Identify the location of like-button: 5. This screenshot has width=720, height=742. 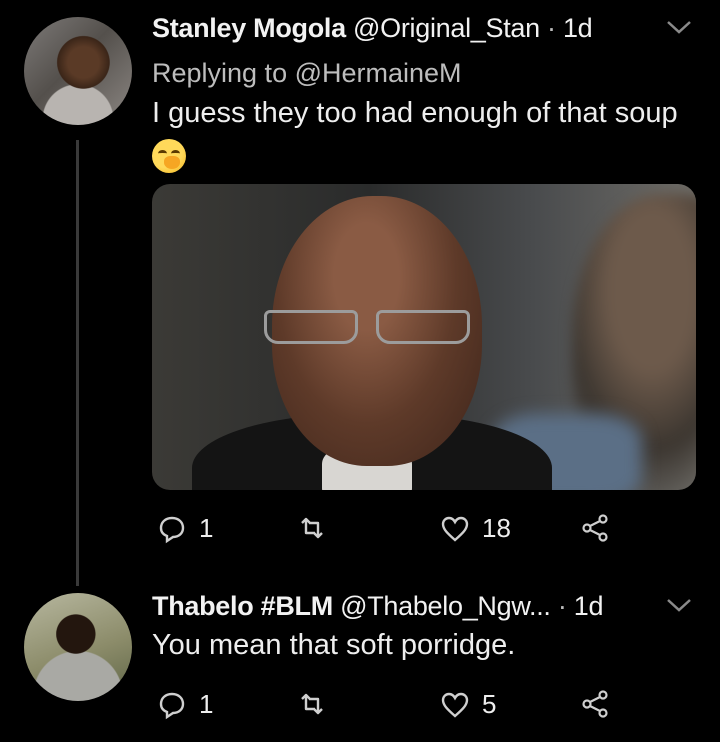
(468, 704).